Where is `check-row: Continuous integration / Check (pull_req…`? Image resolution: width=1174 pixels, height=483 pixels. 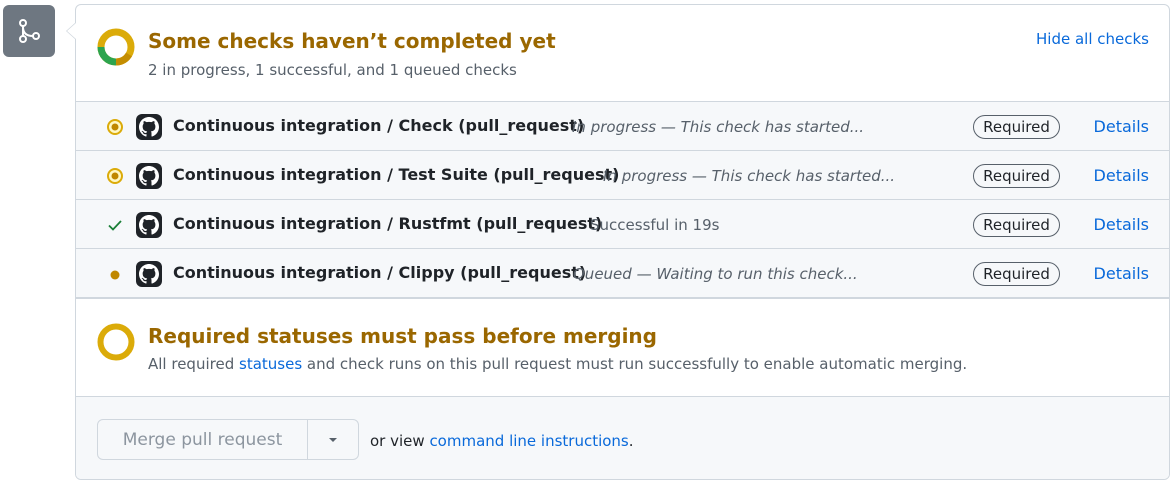 check-row: Continuous integration / Check (pull_req… is located at coordinates (622, 126).